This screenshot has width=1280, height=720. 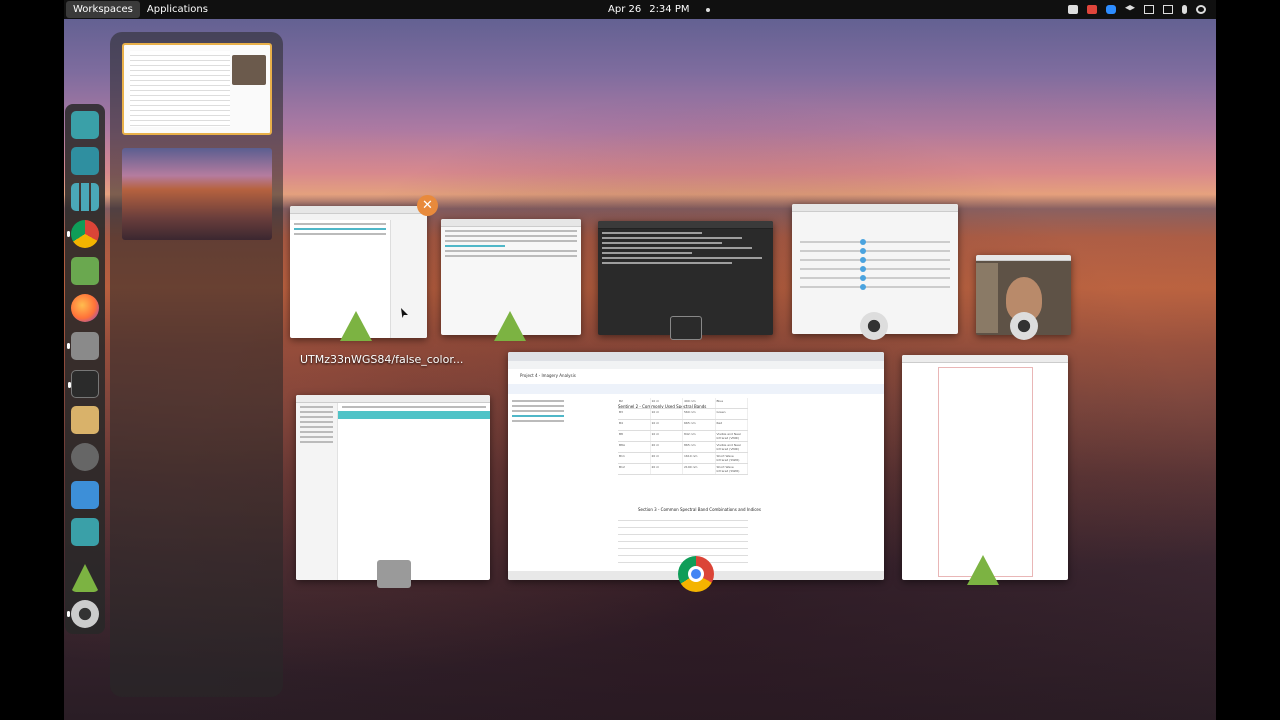 What do you see at coordinates (634, 469) in the screenshot?
I see `table-cell: B12` at bounding box center [634, 469].